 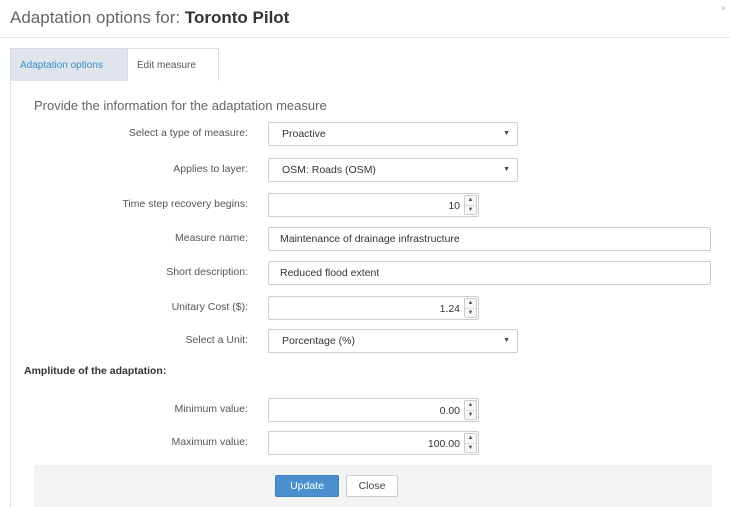 What do you see at coordinates (69, 64) in the screenshot?
I see `tab-adaptation-options: Adaptation options` at bounding box center [69, 64].